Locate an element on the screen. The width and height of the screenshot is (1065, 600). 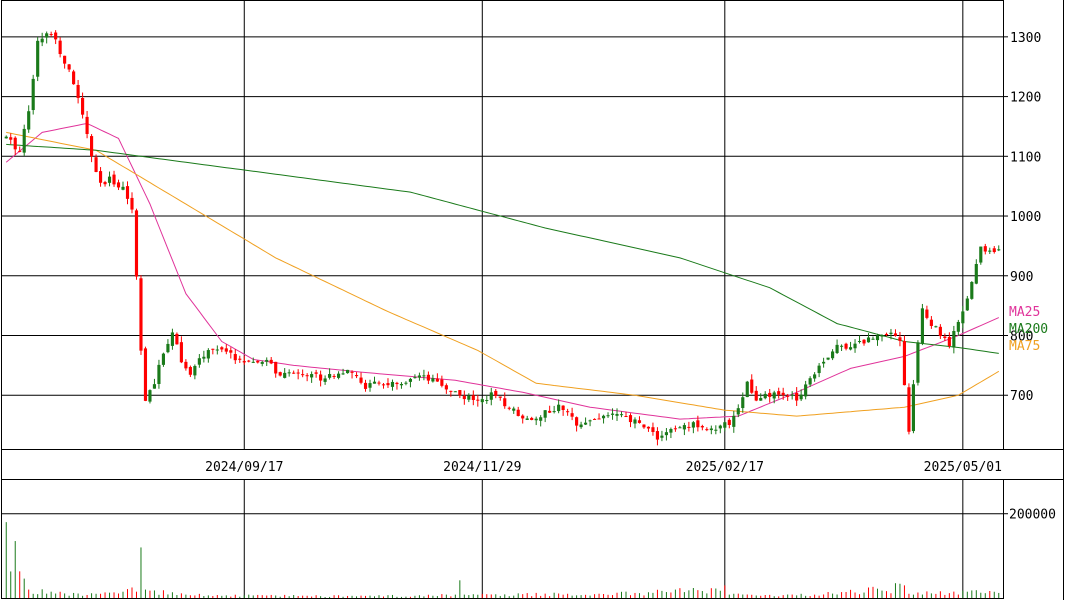
price-tick-label: 900 is located at coordinates (1021, 277).